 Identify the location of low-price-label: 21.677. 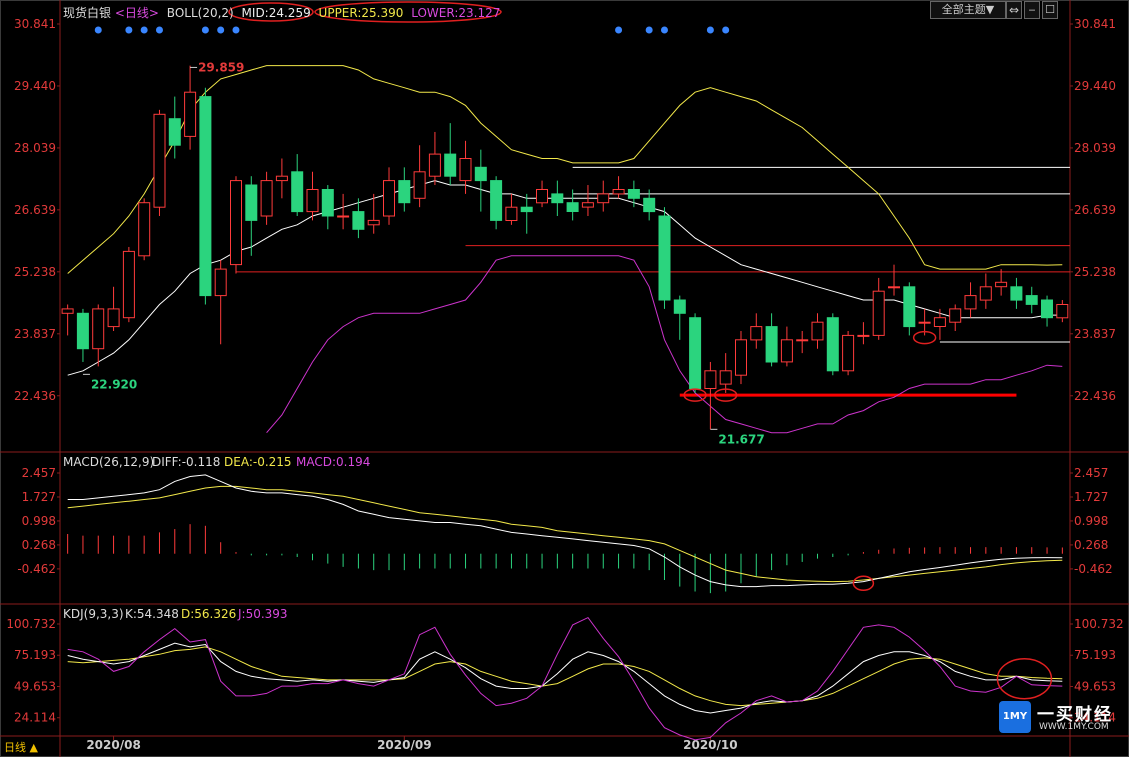
(741, 439).